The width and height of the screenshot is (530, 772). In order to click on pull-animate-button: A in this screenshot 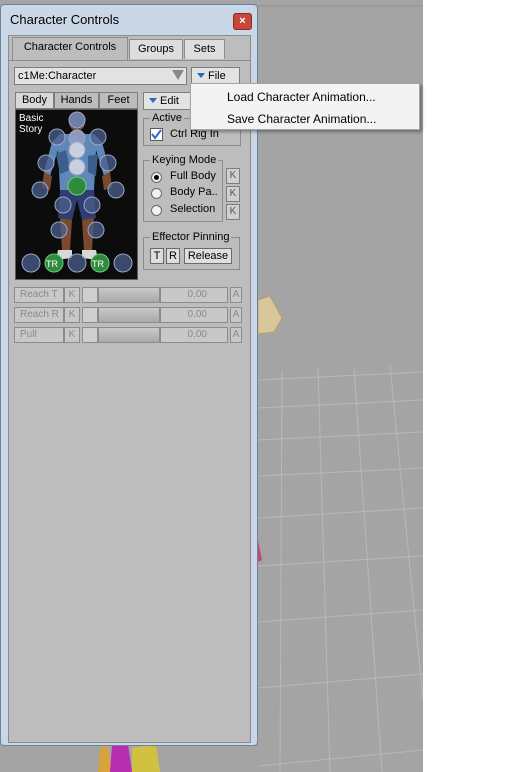, I will do `click(236, 335)`.